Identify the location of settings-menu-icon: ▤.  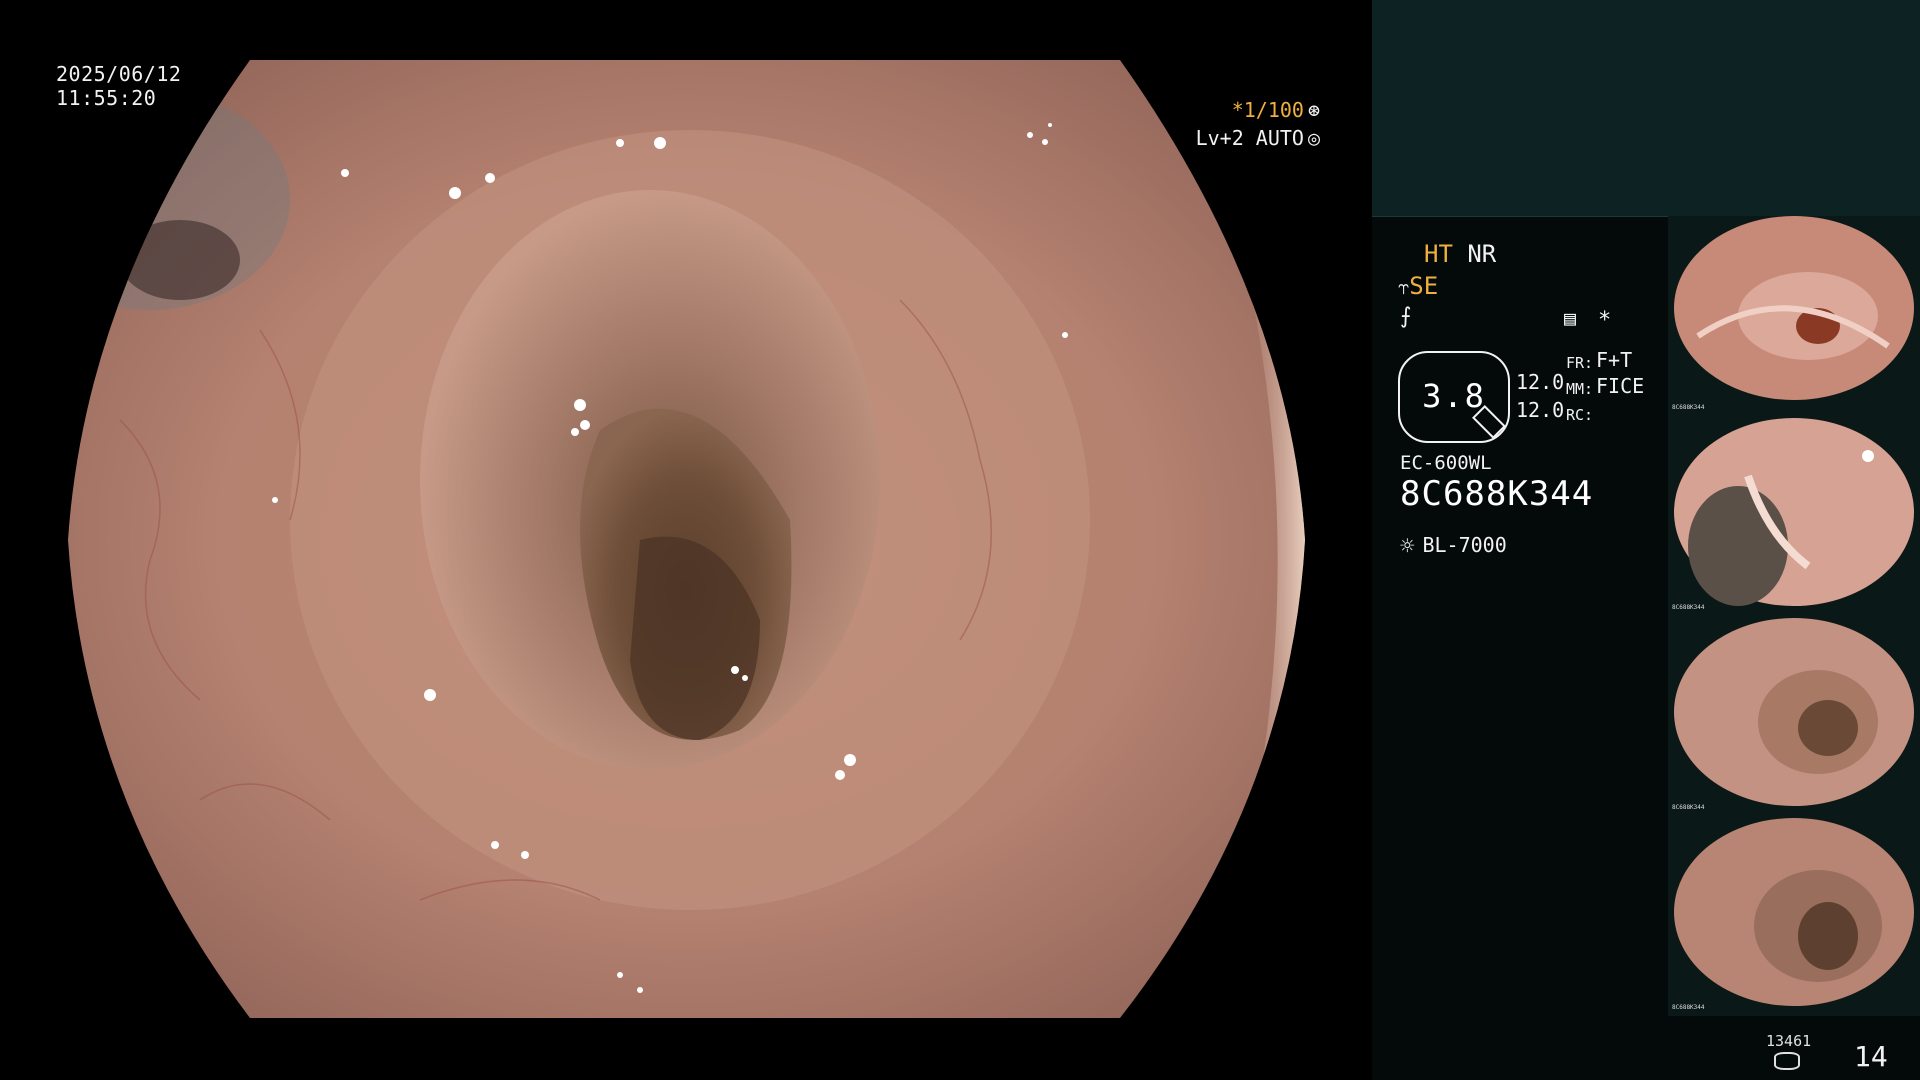
(1570, 318).